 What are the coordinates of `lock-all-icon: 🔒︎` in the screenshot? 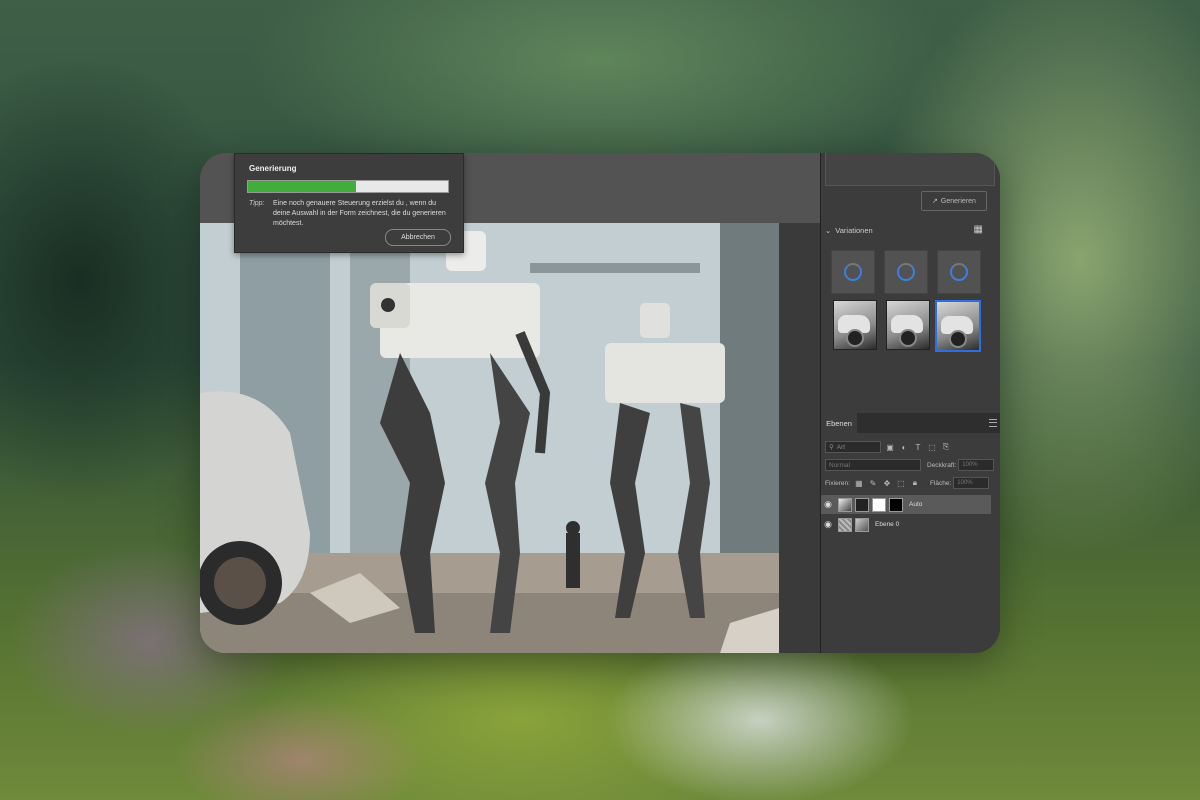 It's located at (915, 483).